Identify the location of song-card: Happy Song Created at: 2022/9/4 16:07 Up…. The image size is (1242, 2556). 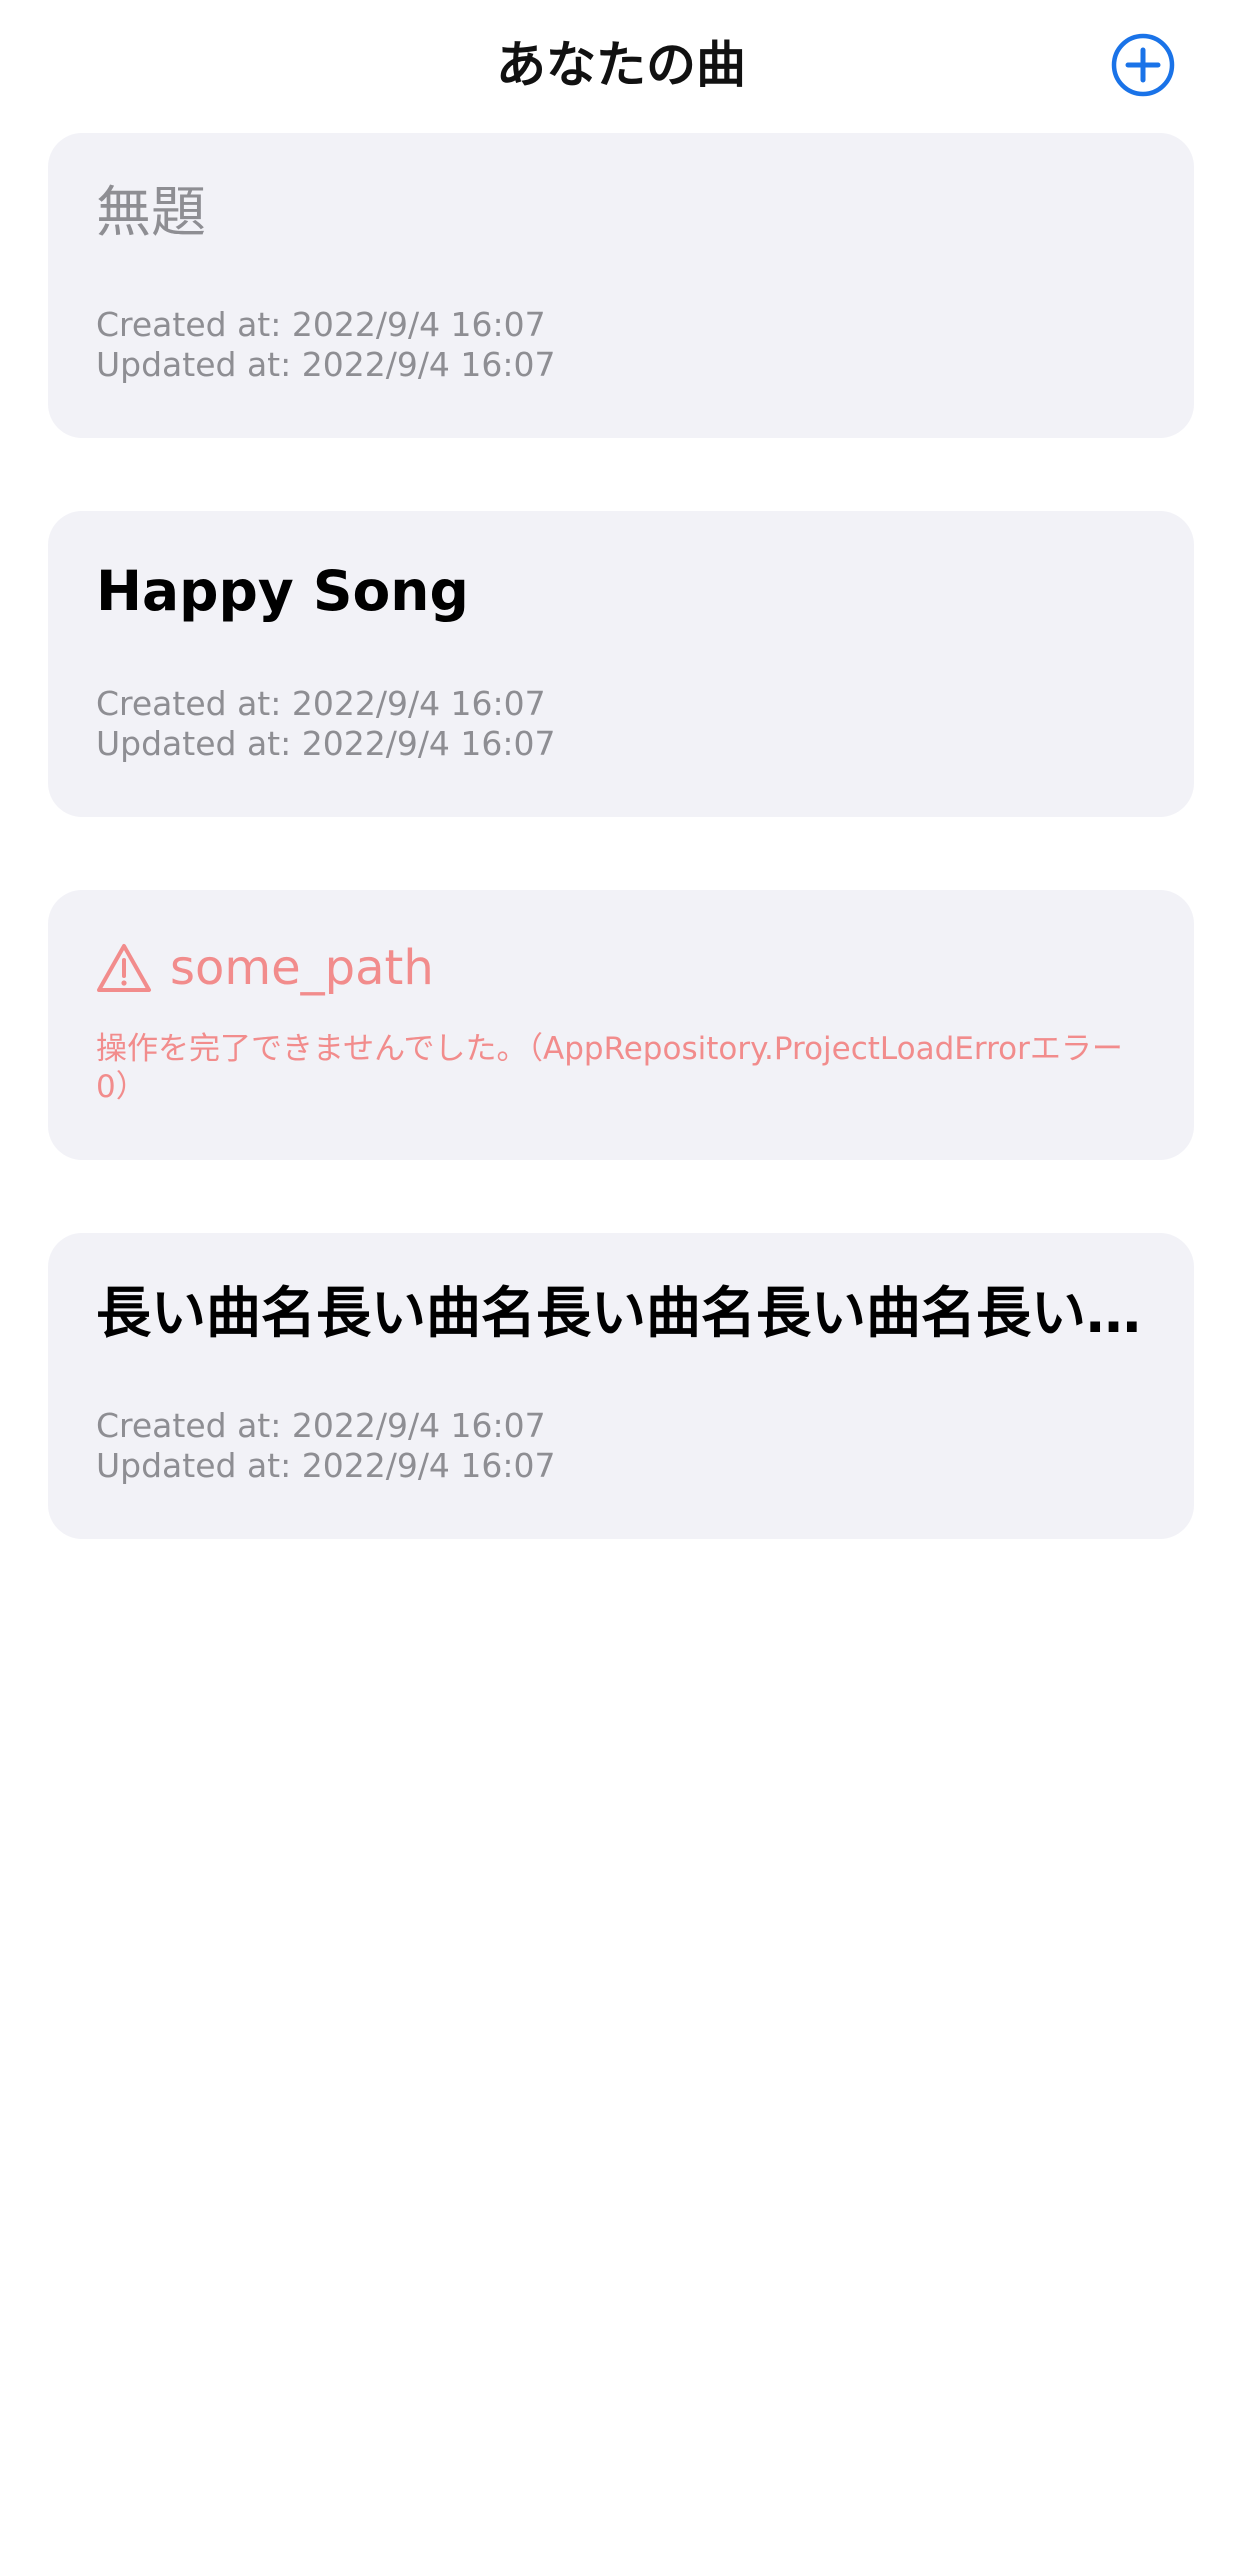
(621, 664).